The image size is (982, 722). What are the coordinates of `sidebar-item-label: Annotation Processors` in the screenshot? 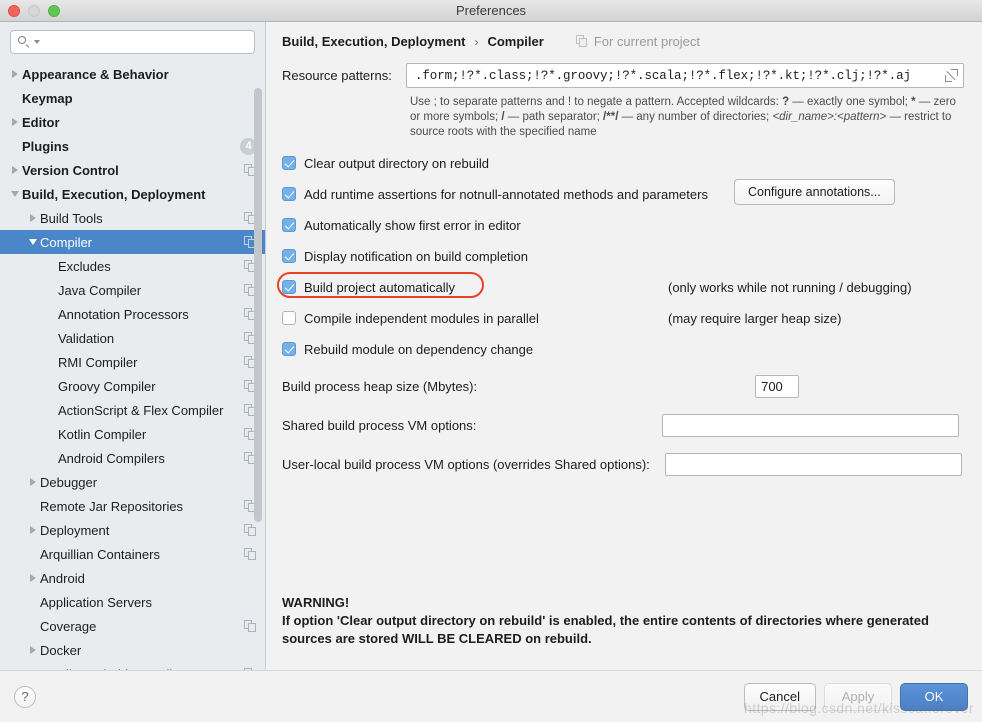 It's located at (123, 314).